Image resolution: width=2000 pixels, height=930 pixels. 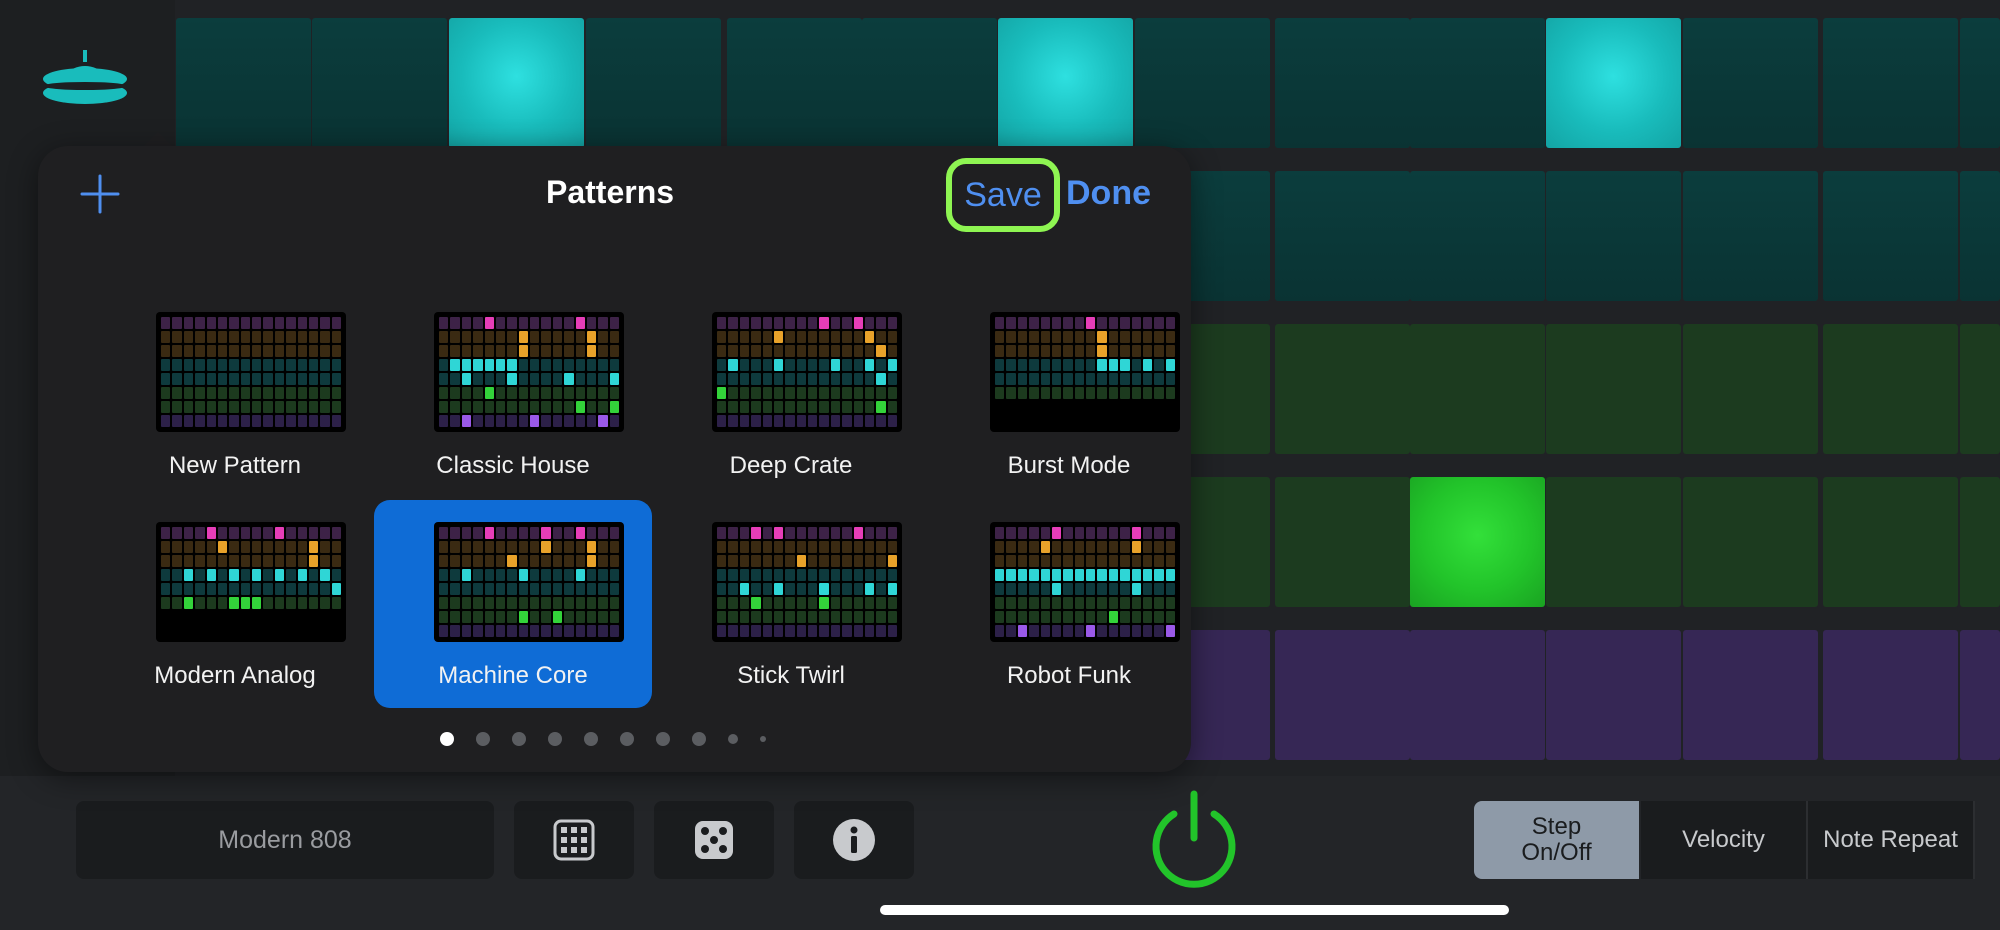 What do you see at coordinates (791, 394) in the screenshot?
I see `pattern-tile: Deep Crate` at bounding box center [791, 394].